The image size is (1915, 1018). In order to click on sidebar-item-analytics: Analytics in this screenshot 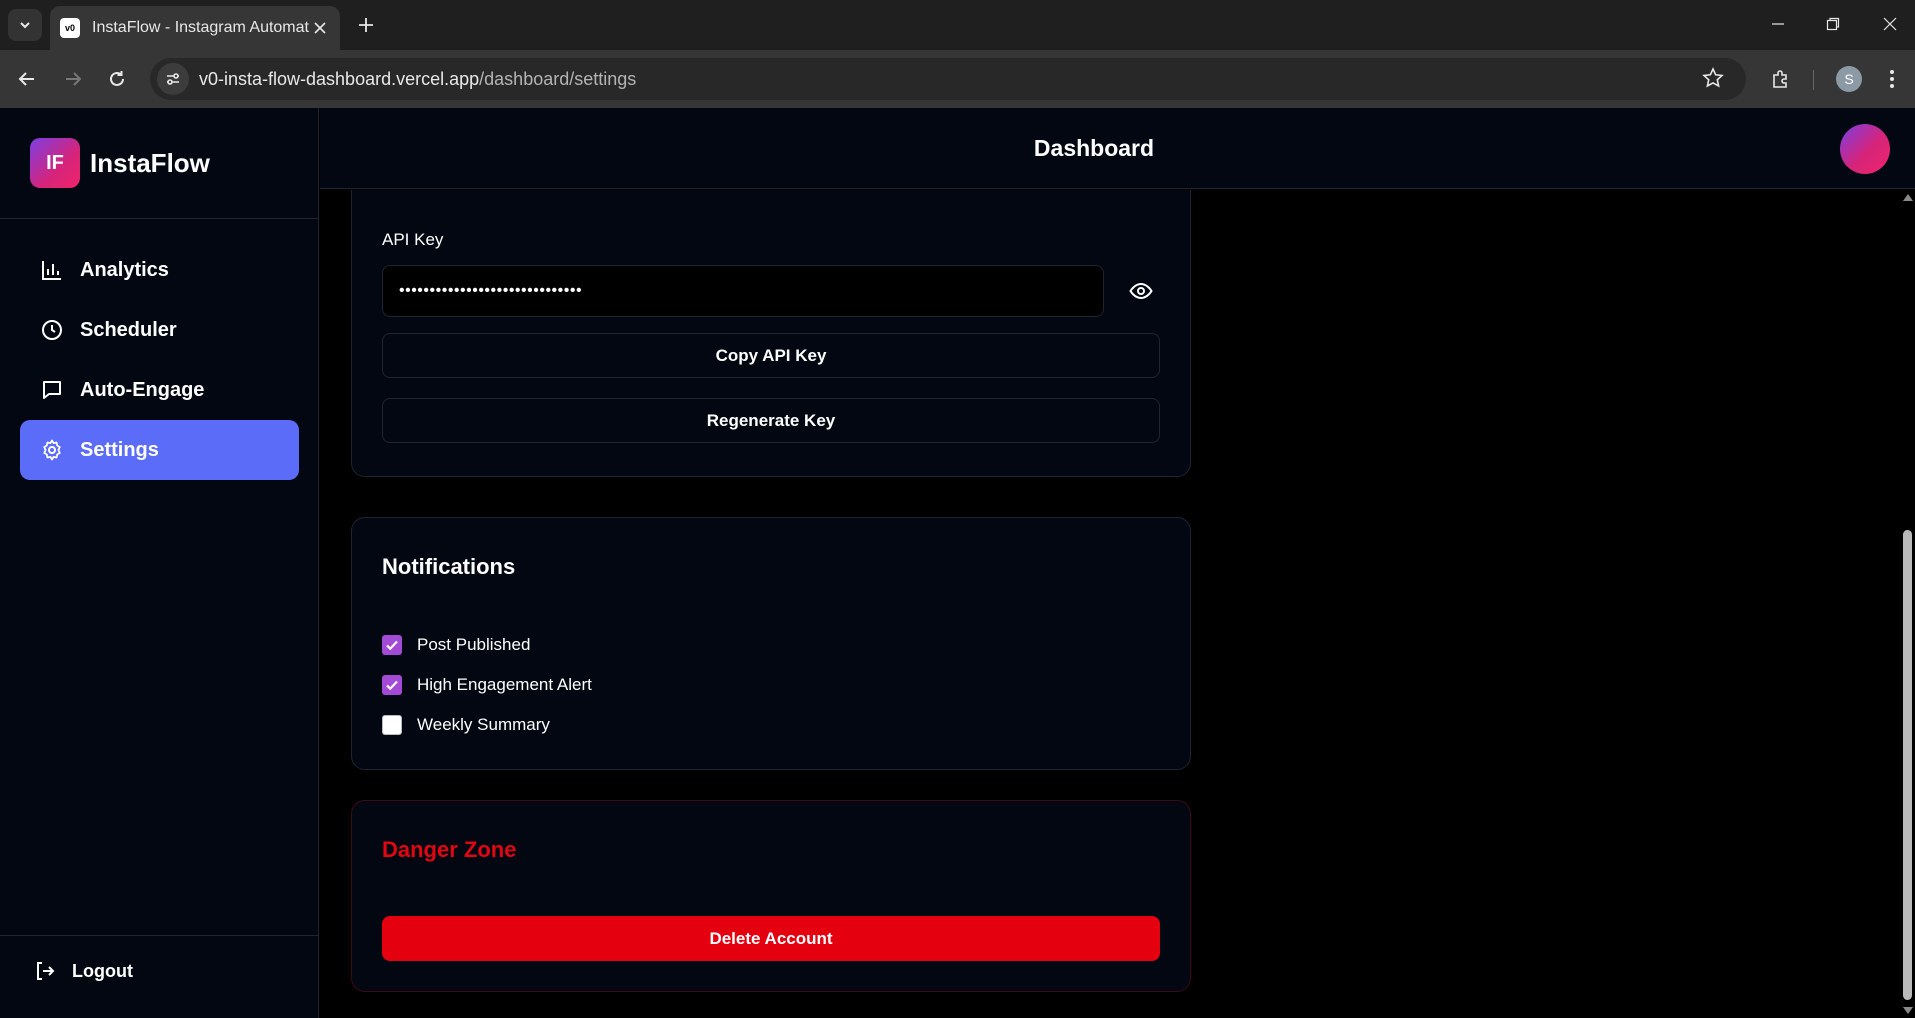, I will do `click(159, 270)`.